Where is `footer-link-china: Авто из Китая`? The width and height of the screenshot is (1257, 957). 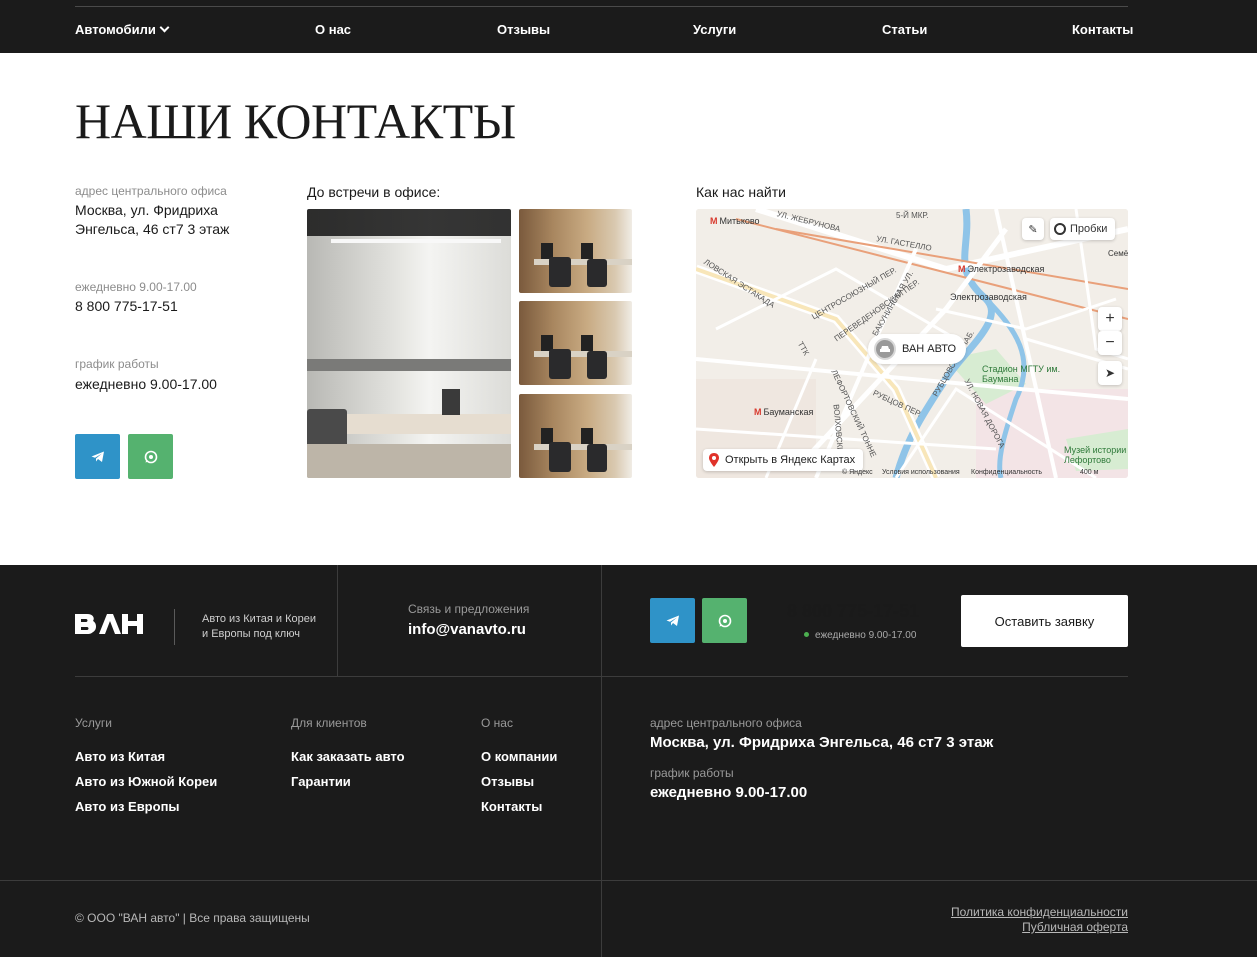 footer-link-china: Авто из Китая is located at coordinates (120, 756).